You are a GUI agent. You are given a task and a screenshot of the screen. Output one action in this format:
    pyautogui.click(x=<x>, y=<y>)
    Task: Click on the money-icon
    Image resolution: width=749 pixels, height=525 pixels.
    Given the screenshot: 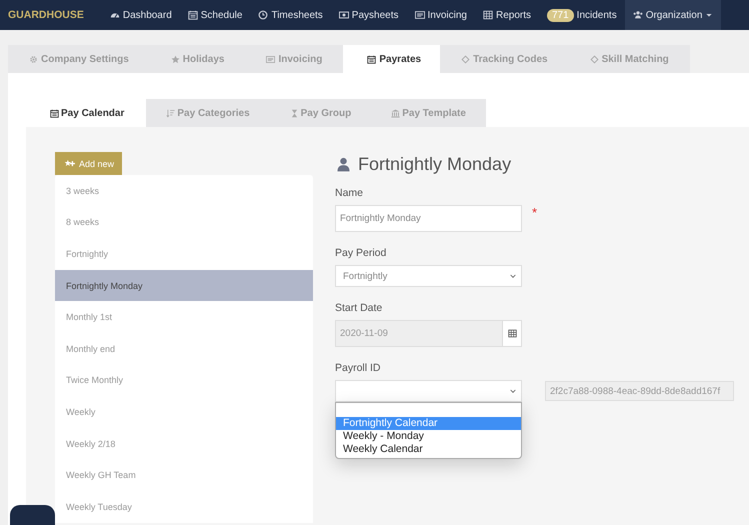 What is the action you would take?
    pyautogui.click(x=343, y=15)
    